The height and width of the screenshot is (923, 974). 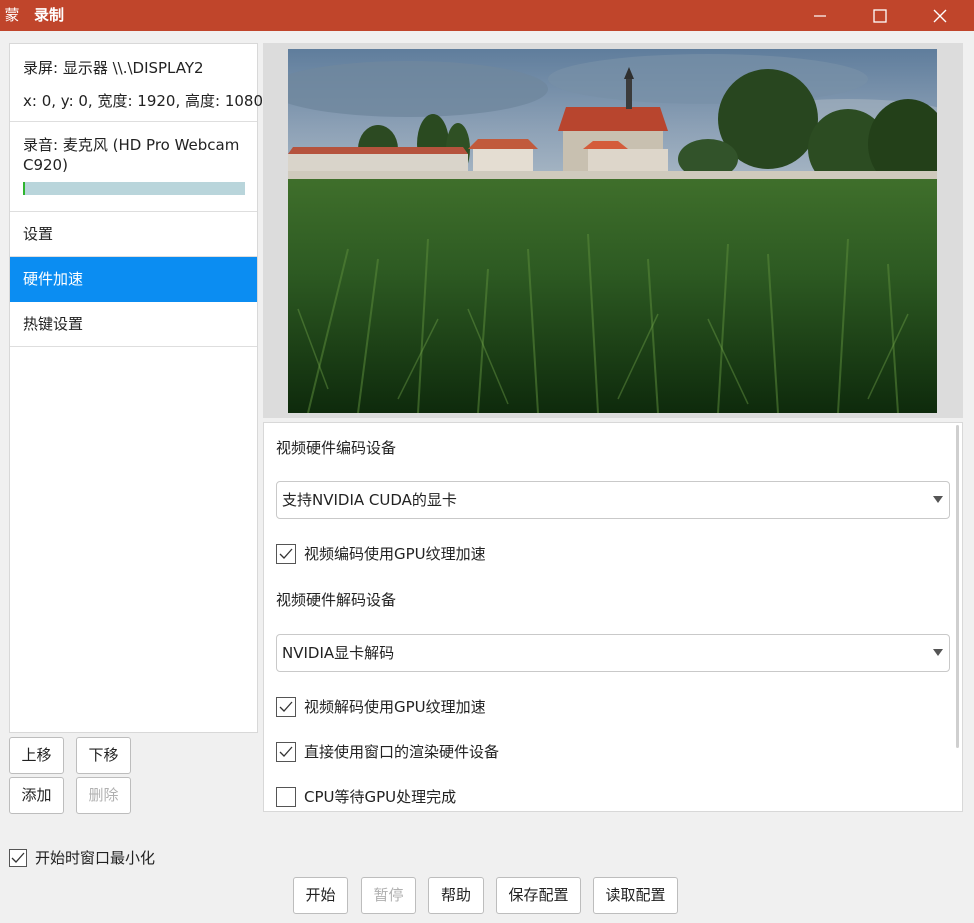 What do you see at coordinates (336, 600) in the screenshot?
I see `decoder-device-label: 视频硬件解码设备` at bounding box center [336, 600].